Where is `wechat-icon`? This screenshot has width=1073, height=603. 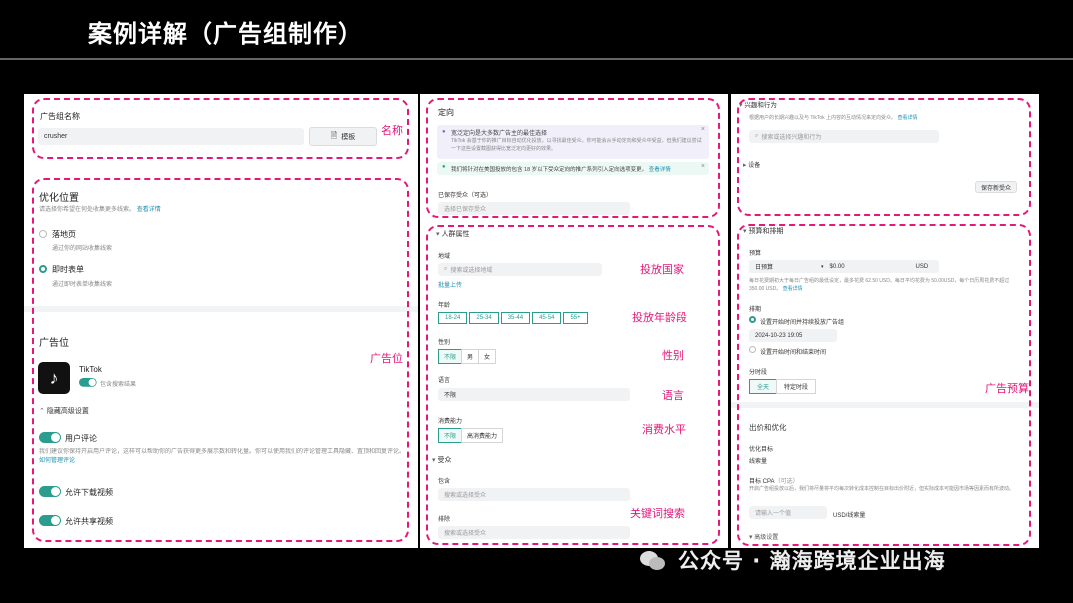
wechat-icon is located at coordinates (654, 560).